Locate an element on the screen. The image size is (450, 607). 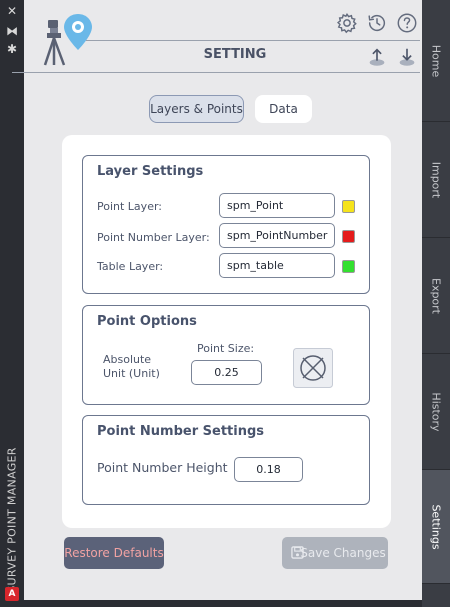
right-tab-bar: Home Import Export History Settings is located at coordinates (436, 303).